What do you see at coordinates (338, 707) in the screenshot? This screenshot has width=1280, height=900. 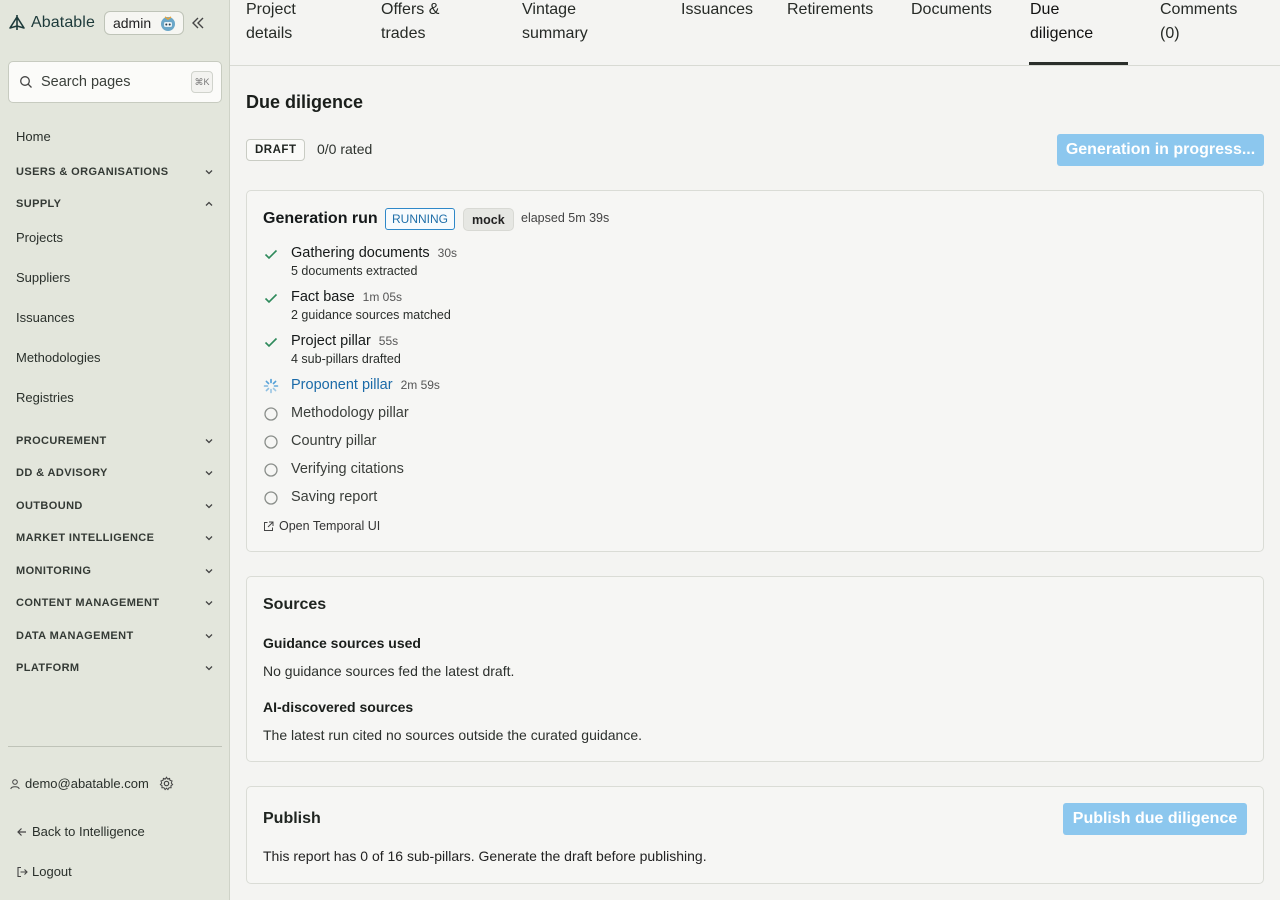 I see `ai-sources-heading: AI-discovered sources` at bounding box center [338, 707].